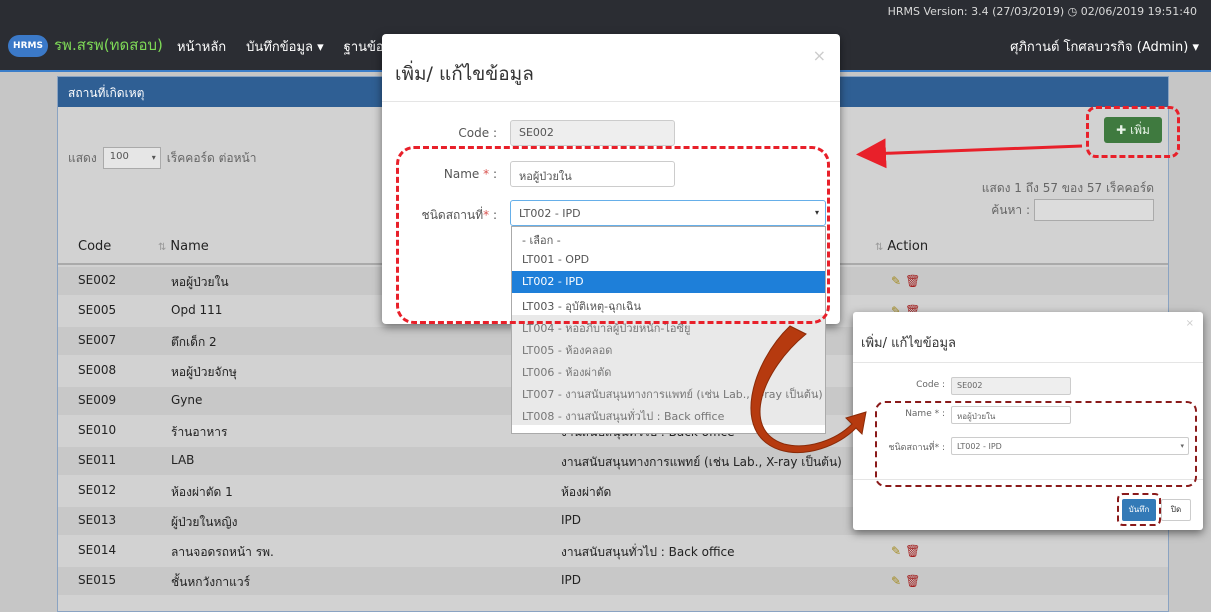 The height and width of the screenshot is (612, 1211). I want to click on hospital-name: รพ.สรพ(ทดสอบ), so click(108, 45).